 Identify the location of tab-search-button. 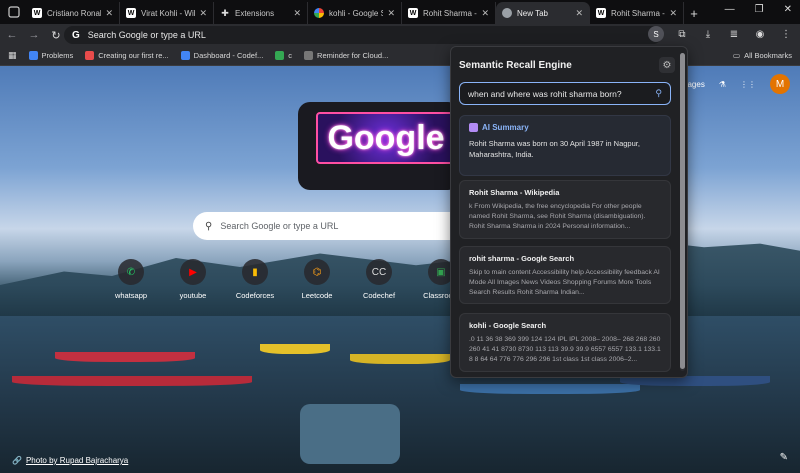
(14, 12).